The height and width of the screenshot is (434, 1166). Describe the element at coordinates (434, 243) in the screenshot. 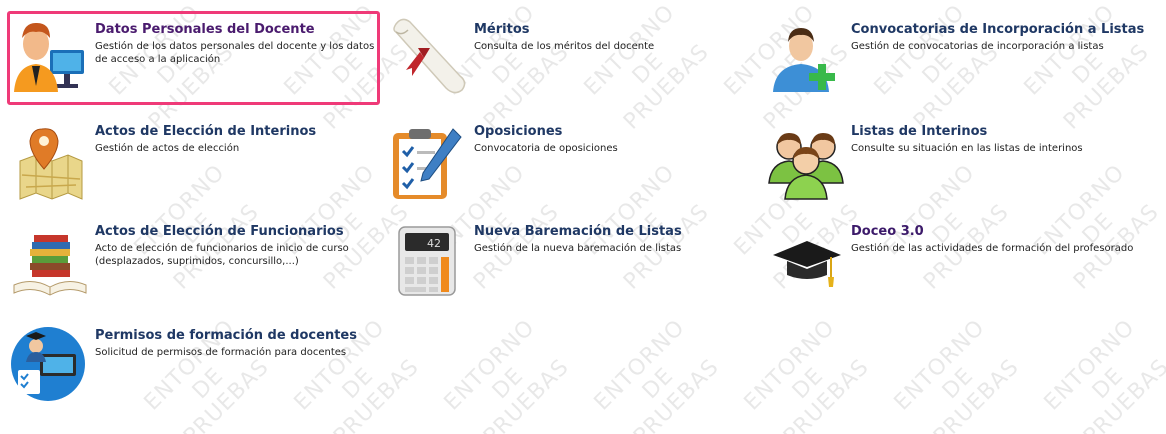

I see `svg-text: 42` at that location.